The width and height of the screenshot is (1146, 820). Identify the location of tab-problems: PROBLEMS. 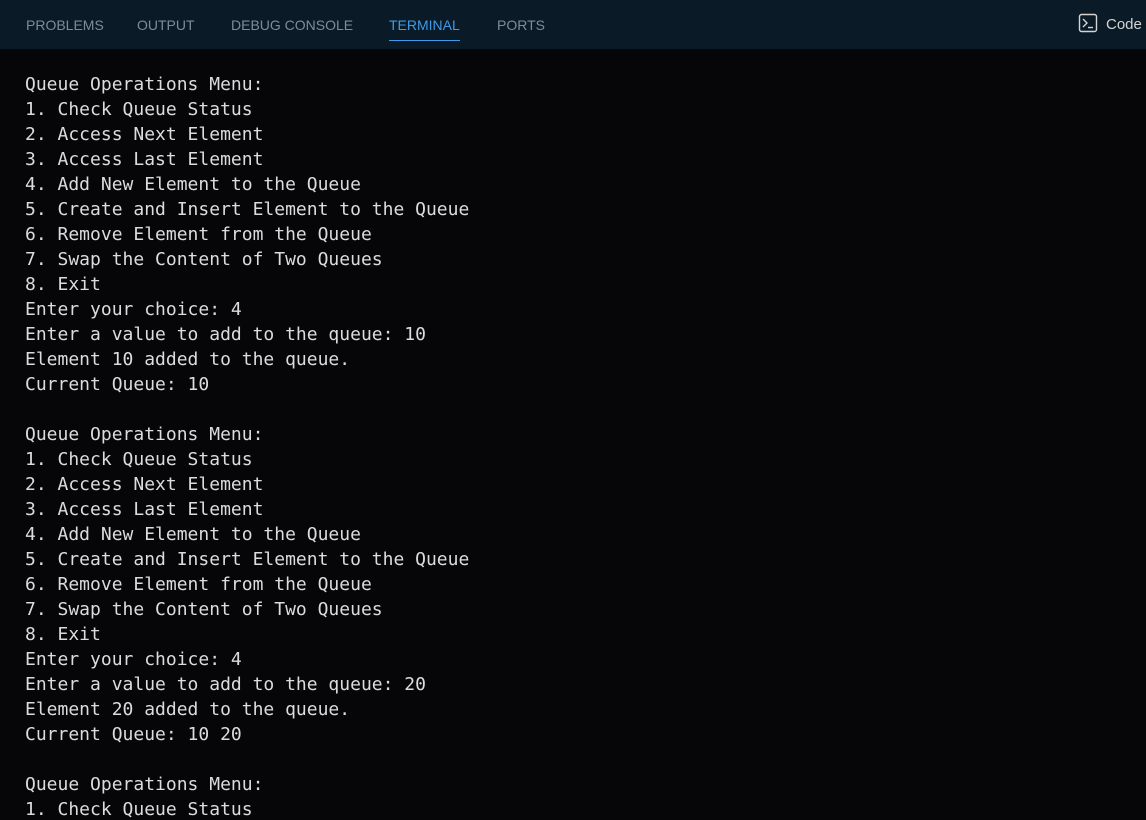
(65, 24).